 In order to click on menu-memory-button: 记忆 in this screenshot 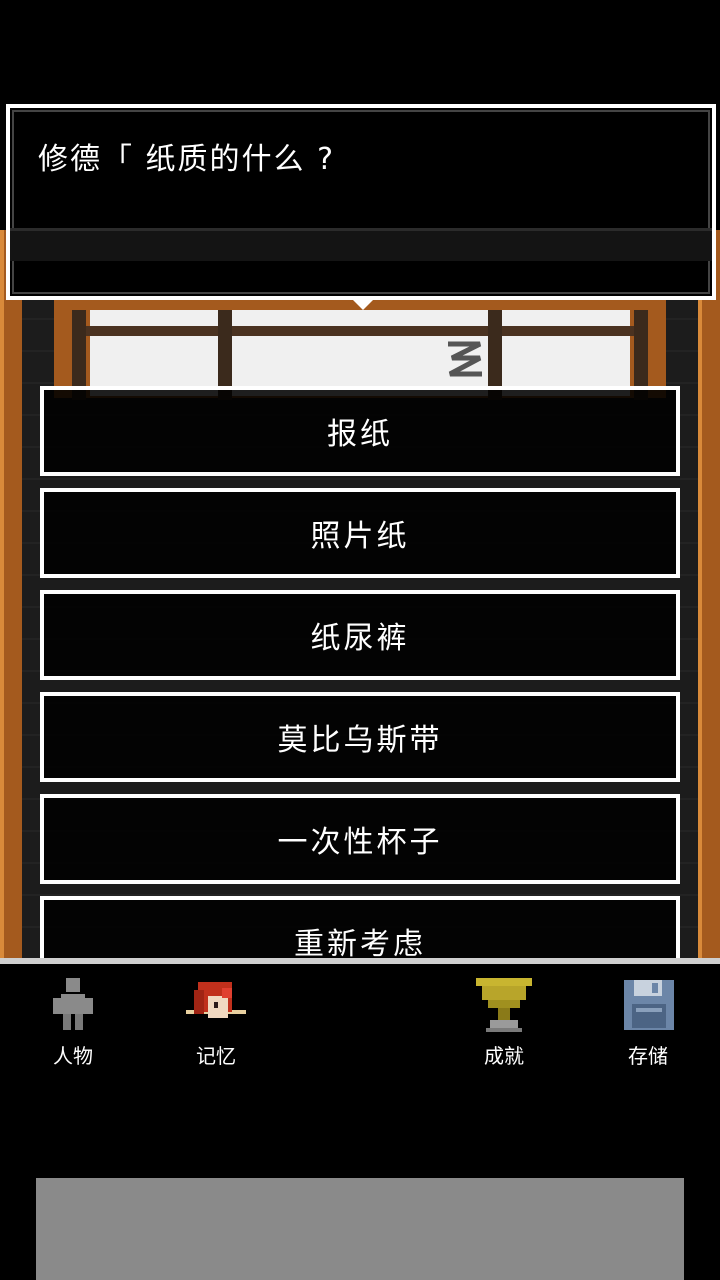, I will do `click(216, 1022)`.